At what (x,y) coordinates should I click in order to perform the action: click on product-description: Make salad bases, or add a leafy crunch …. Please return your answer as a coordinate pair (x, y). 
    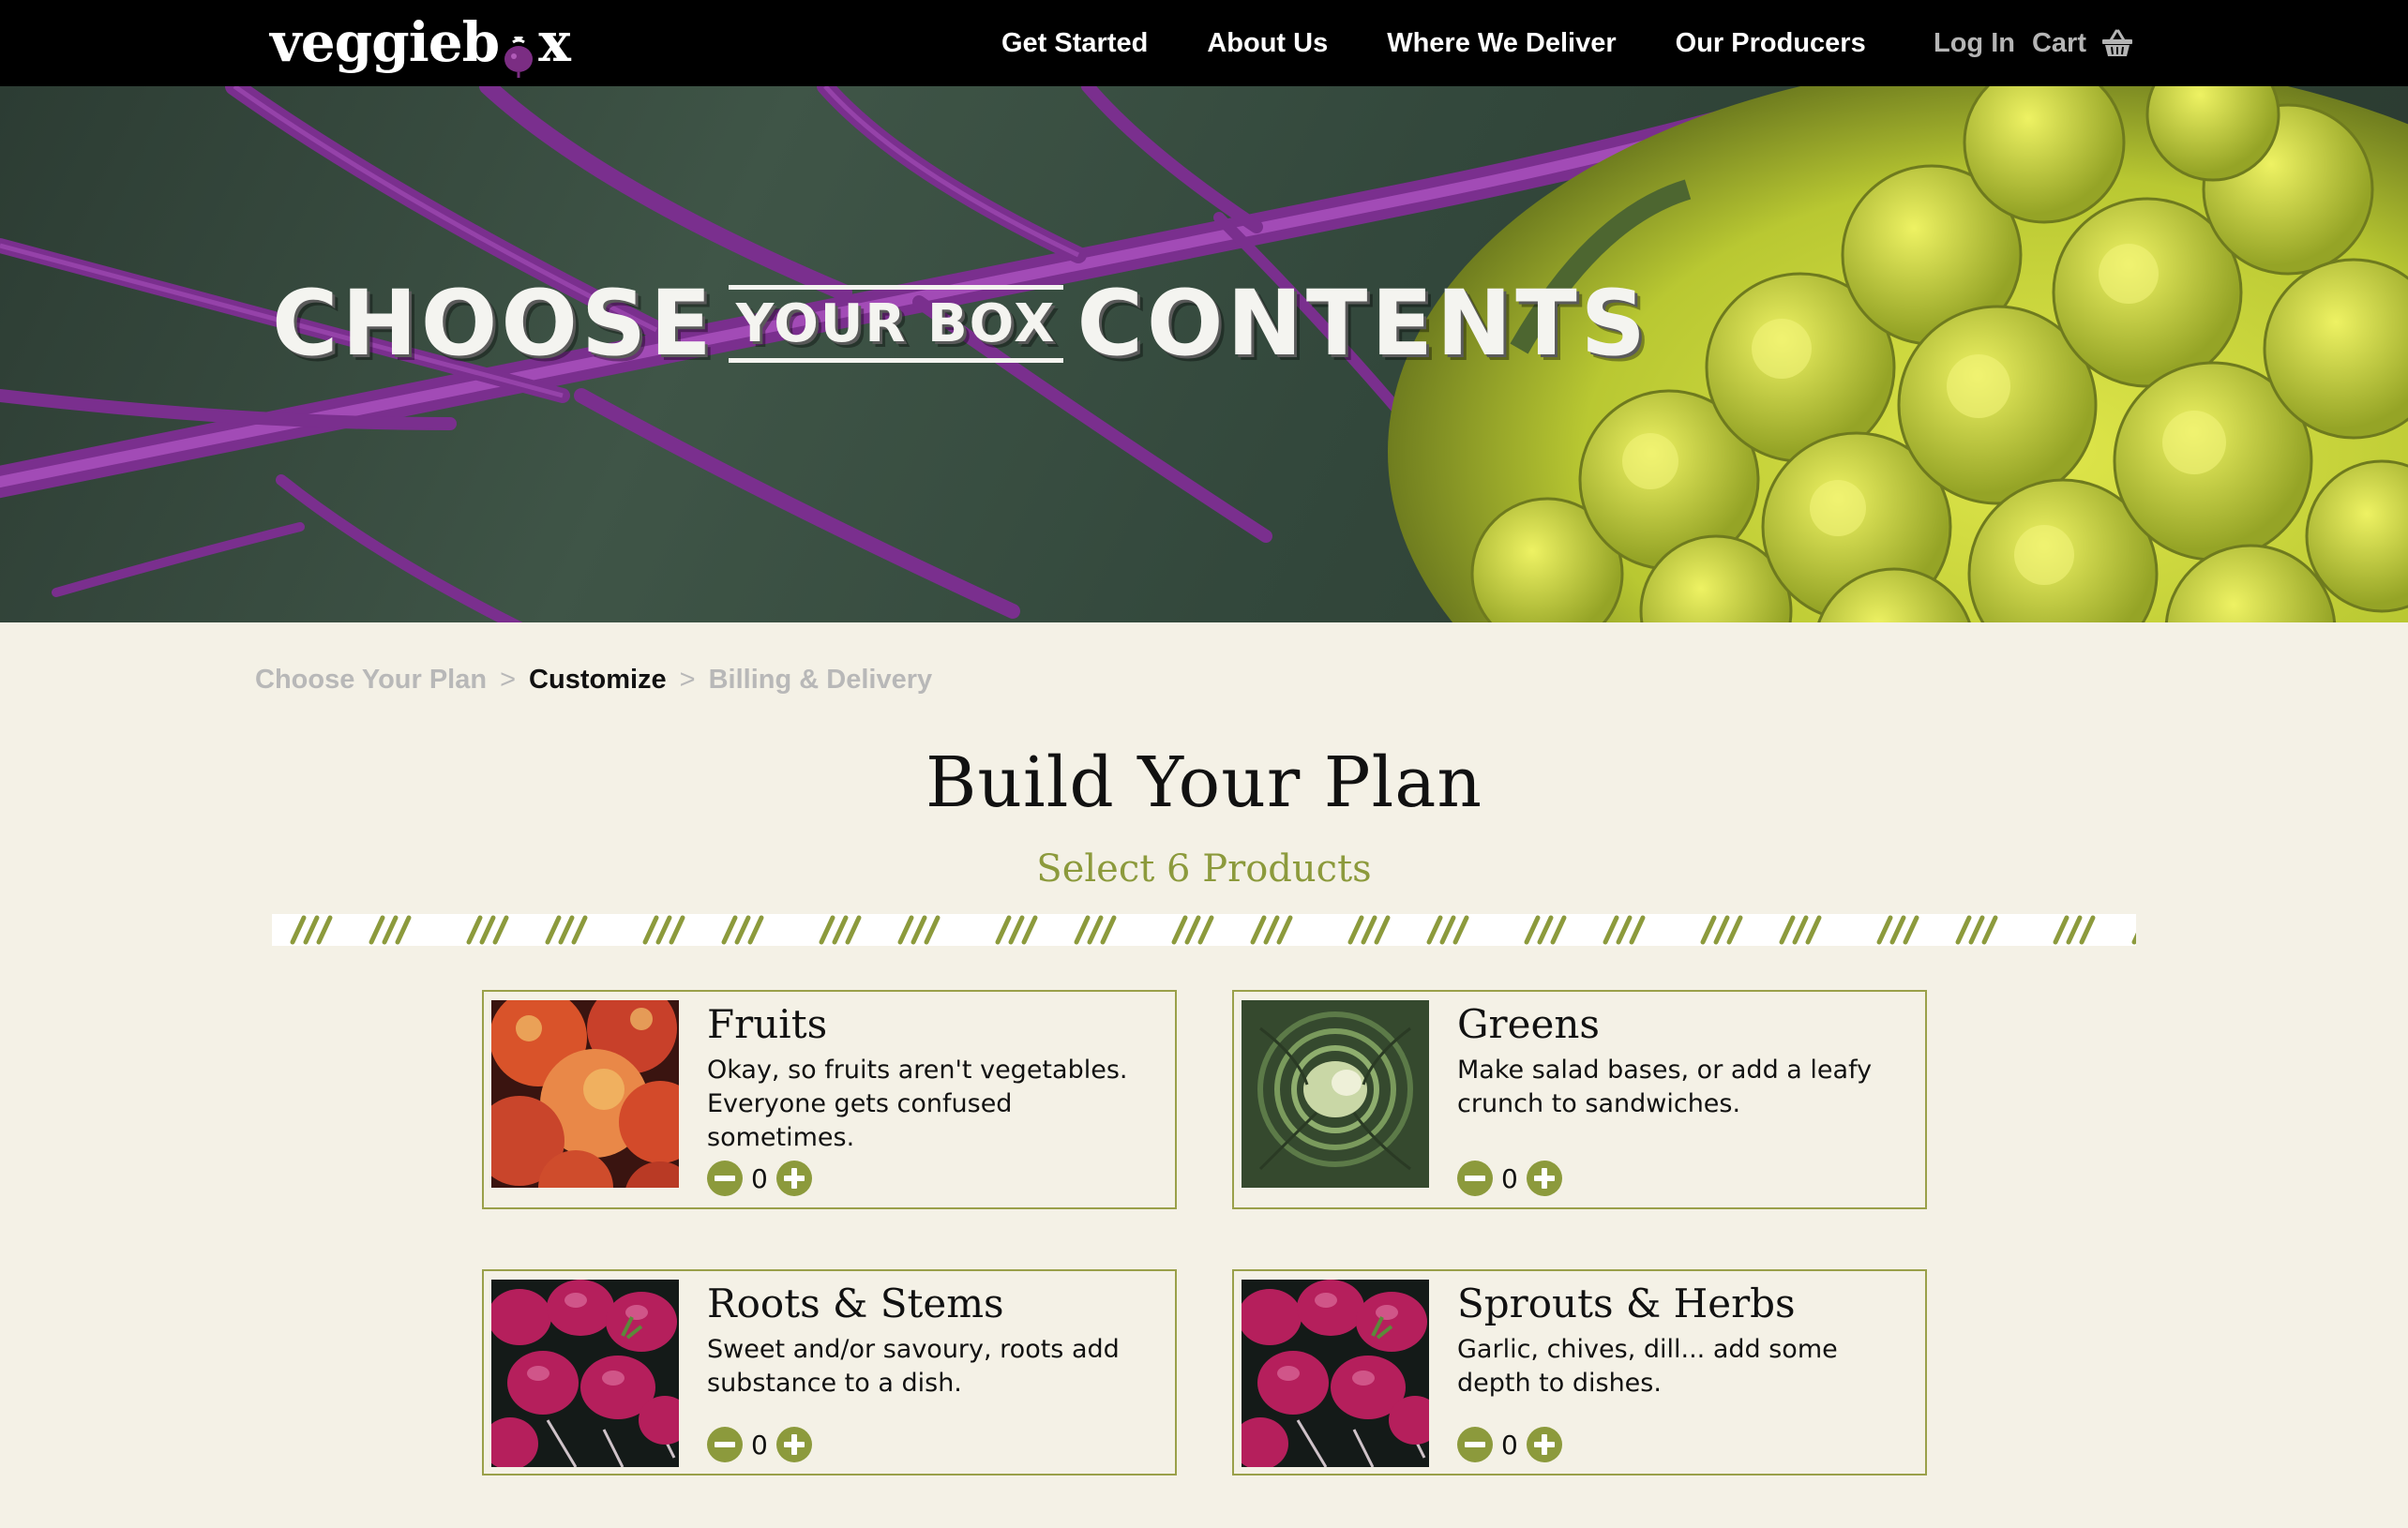
    Looking at the image, I should click on (1665, 1087).